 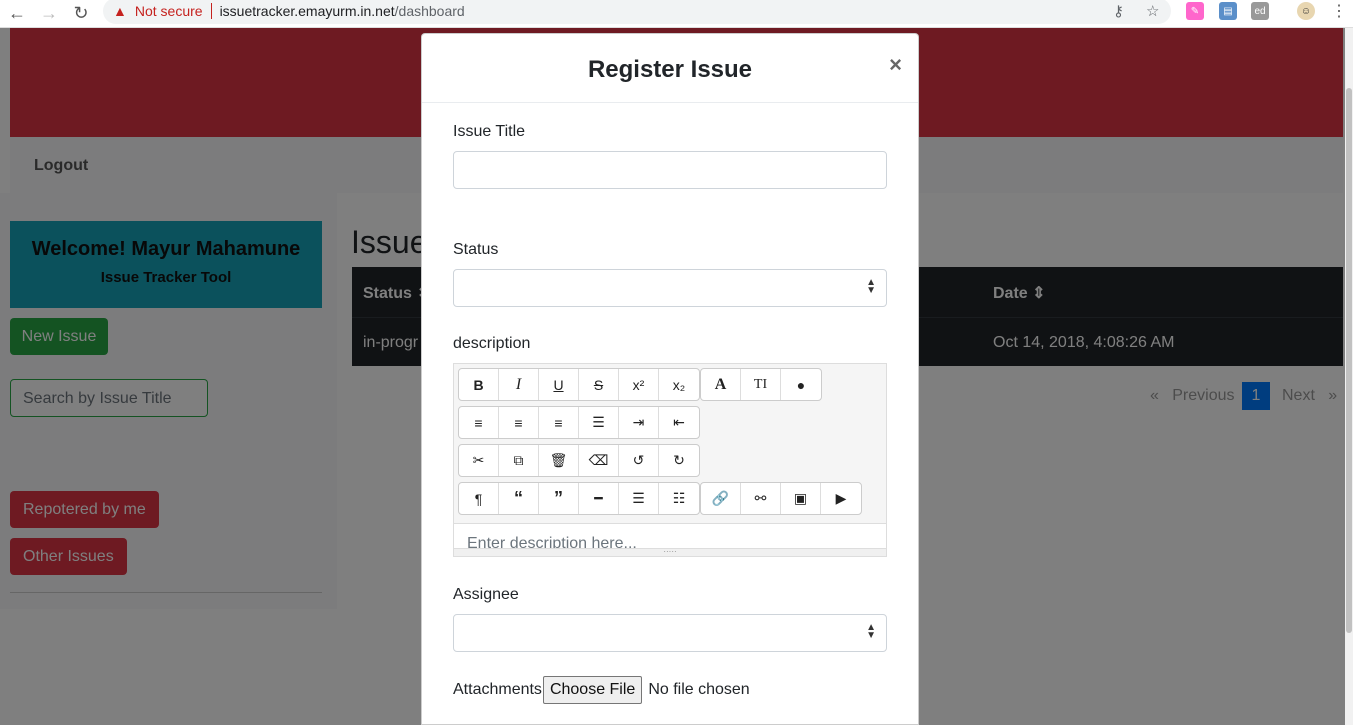 What do you see at coordinates (307, 11) in the screenshot?
I see `url-host: issuetracker.emayurm.in.net` at bounding box center [307, 11].